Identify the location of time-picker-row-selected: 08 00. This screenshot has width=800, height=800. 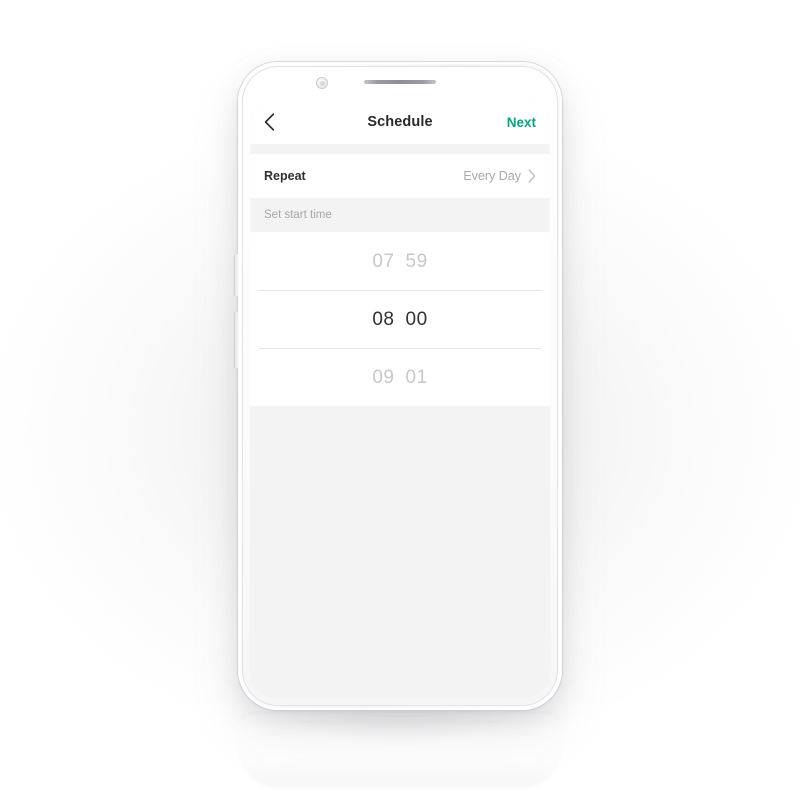
(400, 319).